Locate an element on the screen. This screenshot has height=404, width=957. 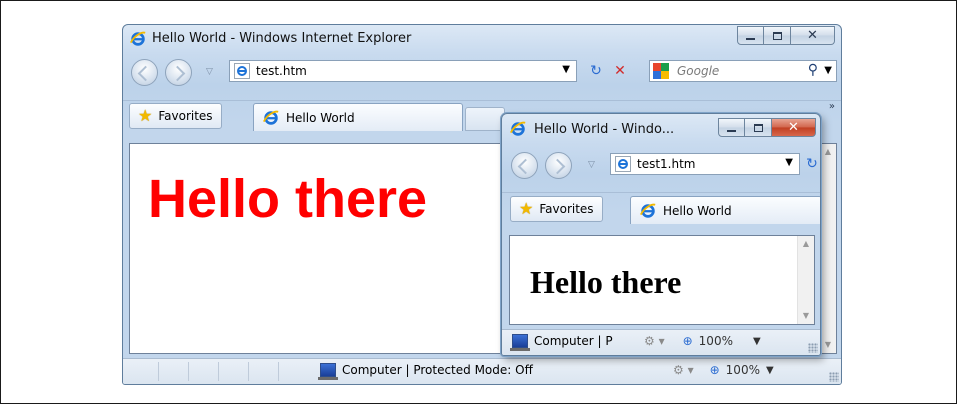
popup-zoom-control: ⚙ ▾ ⊕ 100% ▼ is located at coordinates (702, 341).